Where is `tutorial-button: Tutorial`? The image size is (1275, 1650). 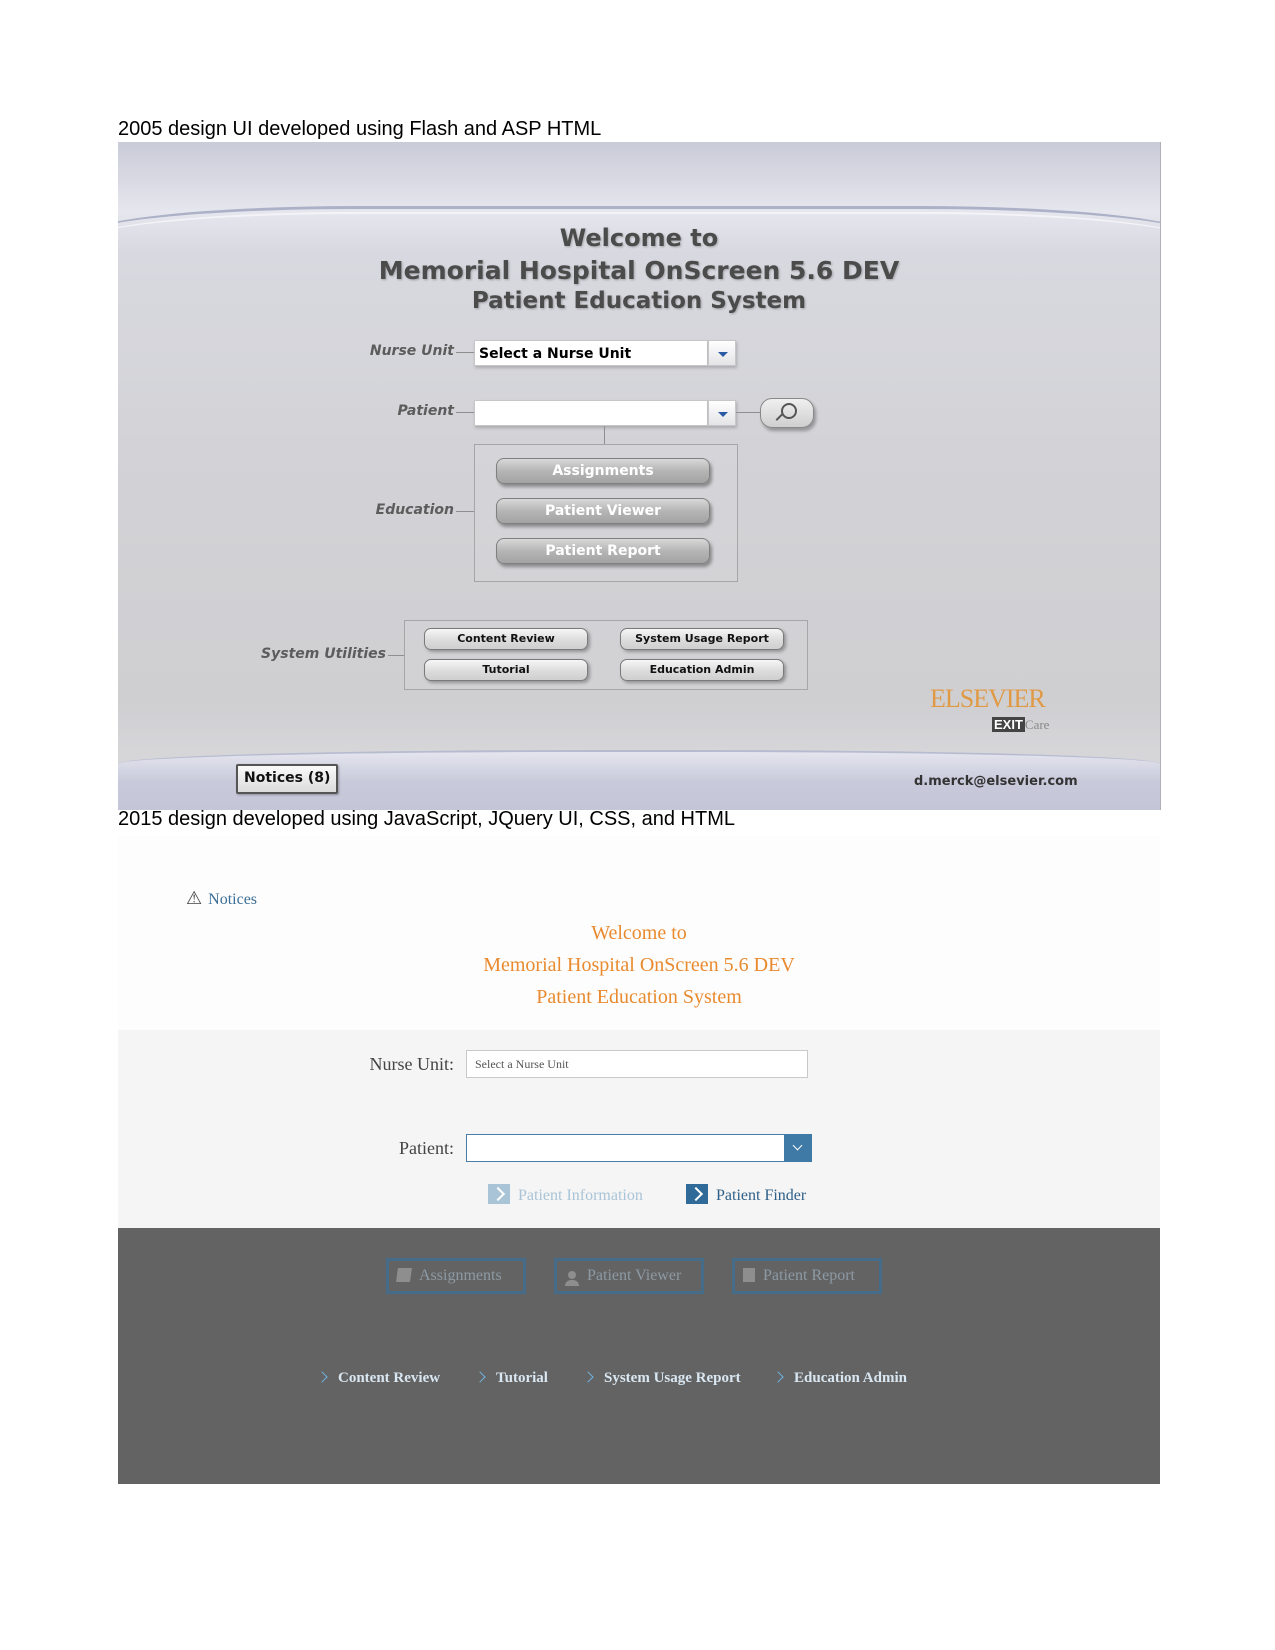
tutorial-button: Tutorial is located at coordinates (506, 670).